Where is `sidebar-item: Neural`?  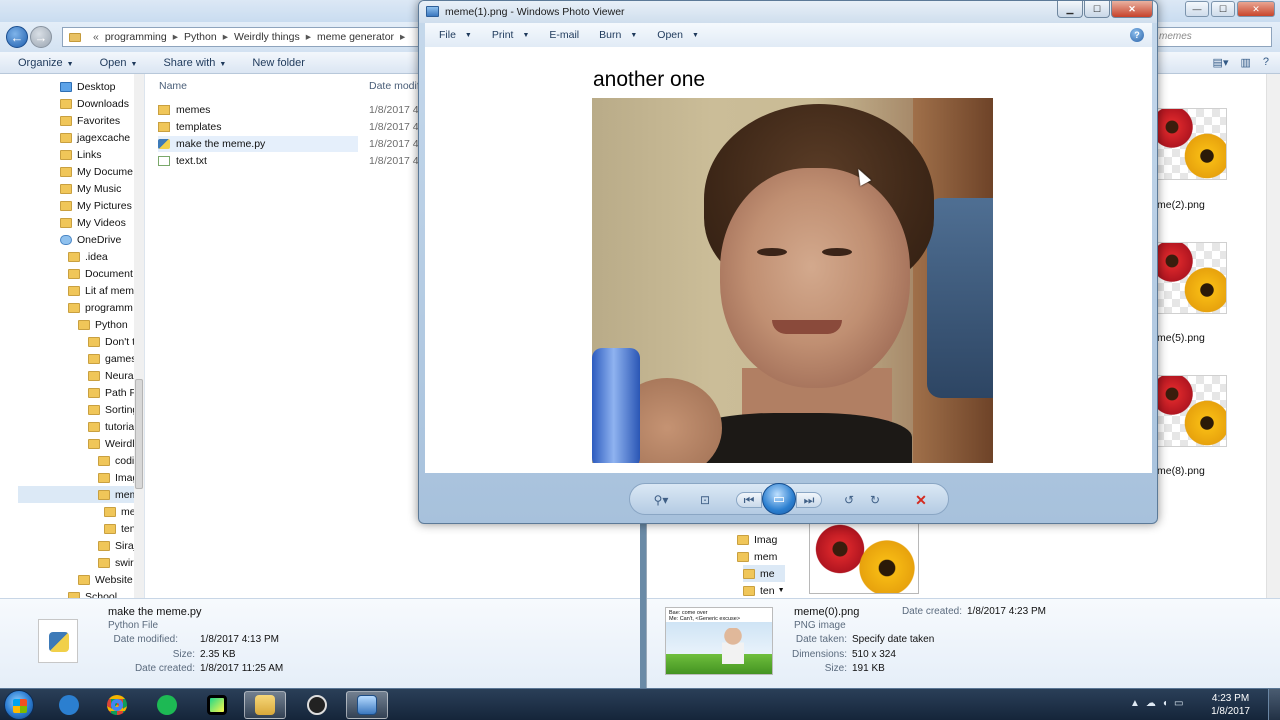 sidebar-item: Neural is located at coordinates (112, 375).